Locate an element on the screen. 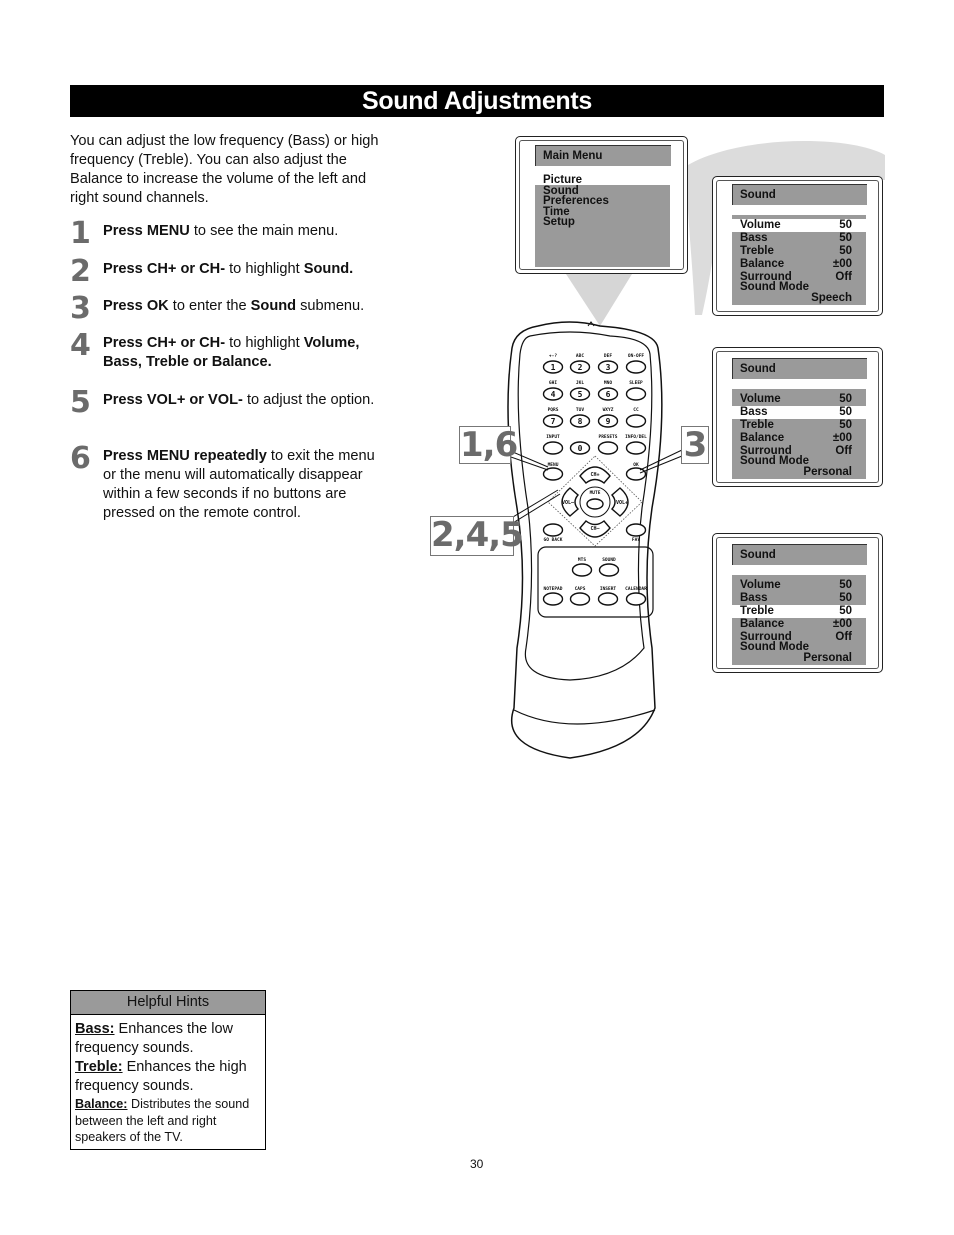  step-number: 1 is located at coordinates (80, 233).